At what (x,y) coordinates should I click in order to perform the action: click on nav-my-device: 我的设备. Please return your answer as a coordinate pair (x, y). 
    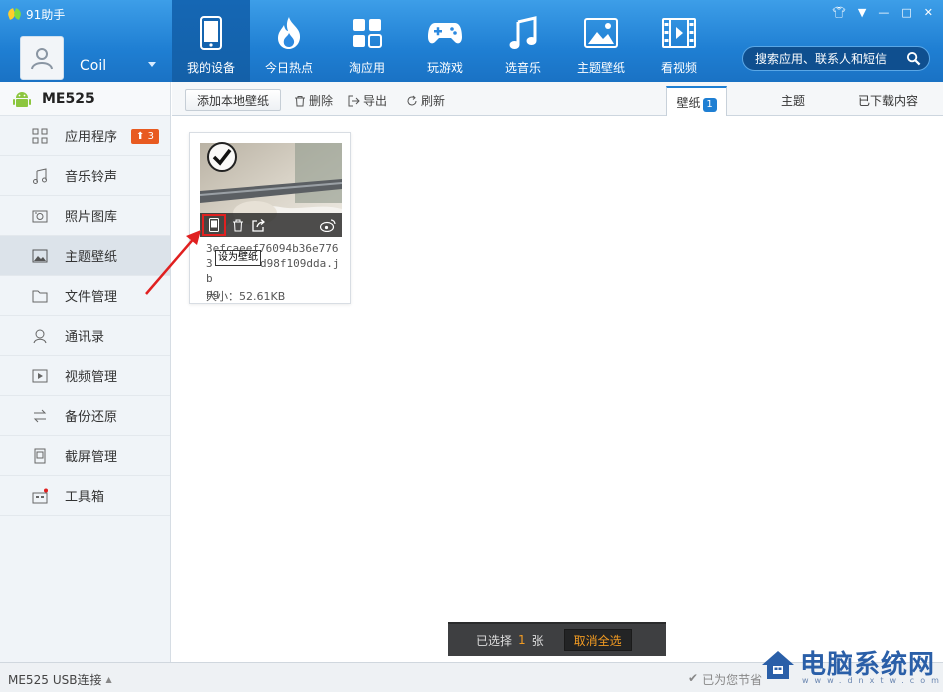
    Looking at the image, I should click on (211, 41).